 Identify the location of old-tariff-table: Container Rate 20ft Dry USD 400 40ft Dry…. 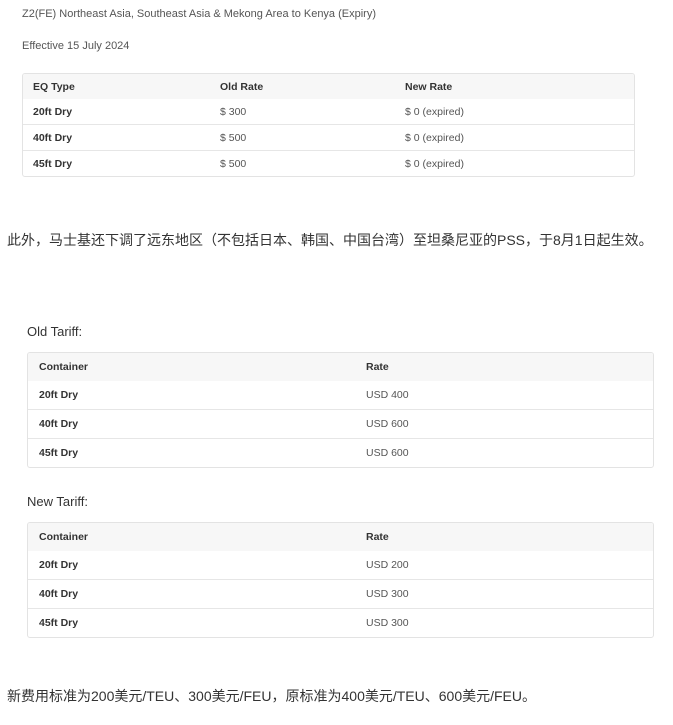
(340, 410).